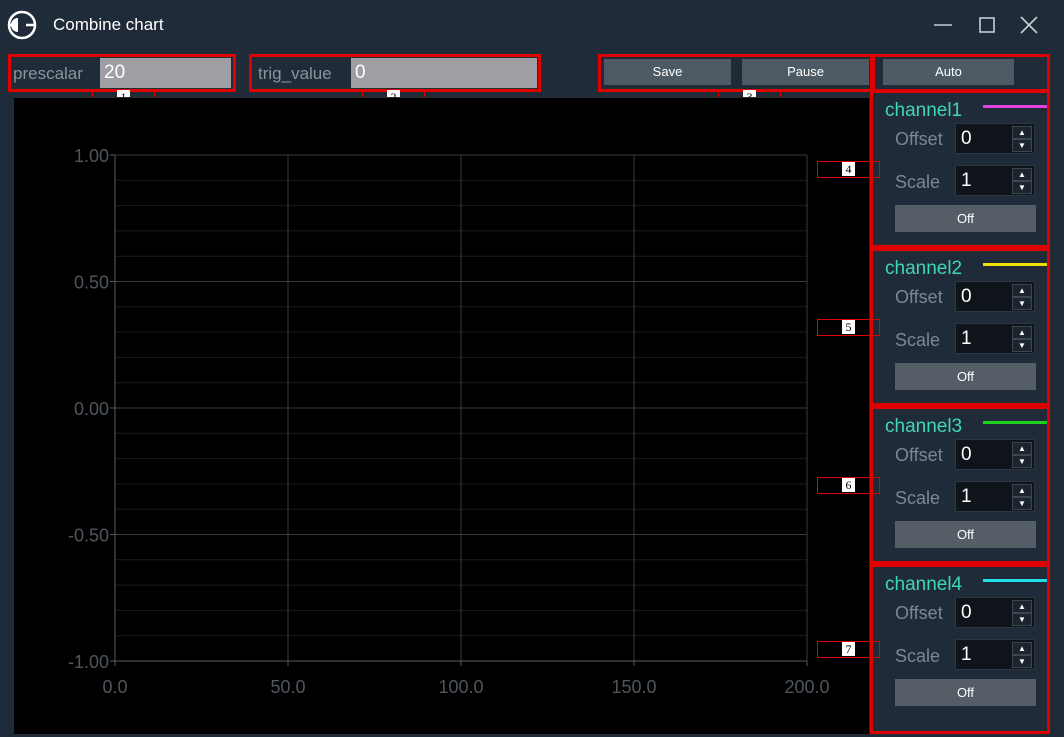 This screenshot has width=1064, height=737. I want to click on x-tick-label: 150.0, so click(633, 687).